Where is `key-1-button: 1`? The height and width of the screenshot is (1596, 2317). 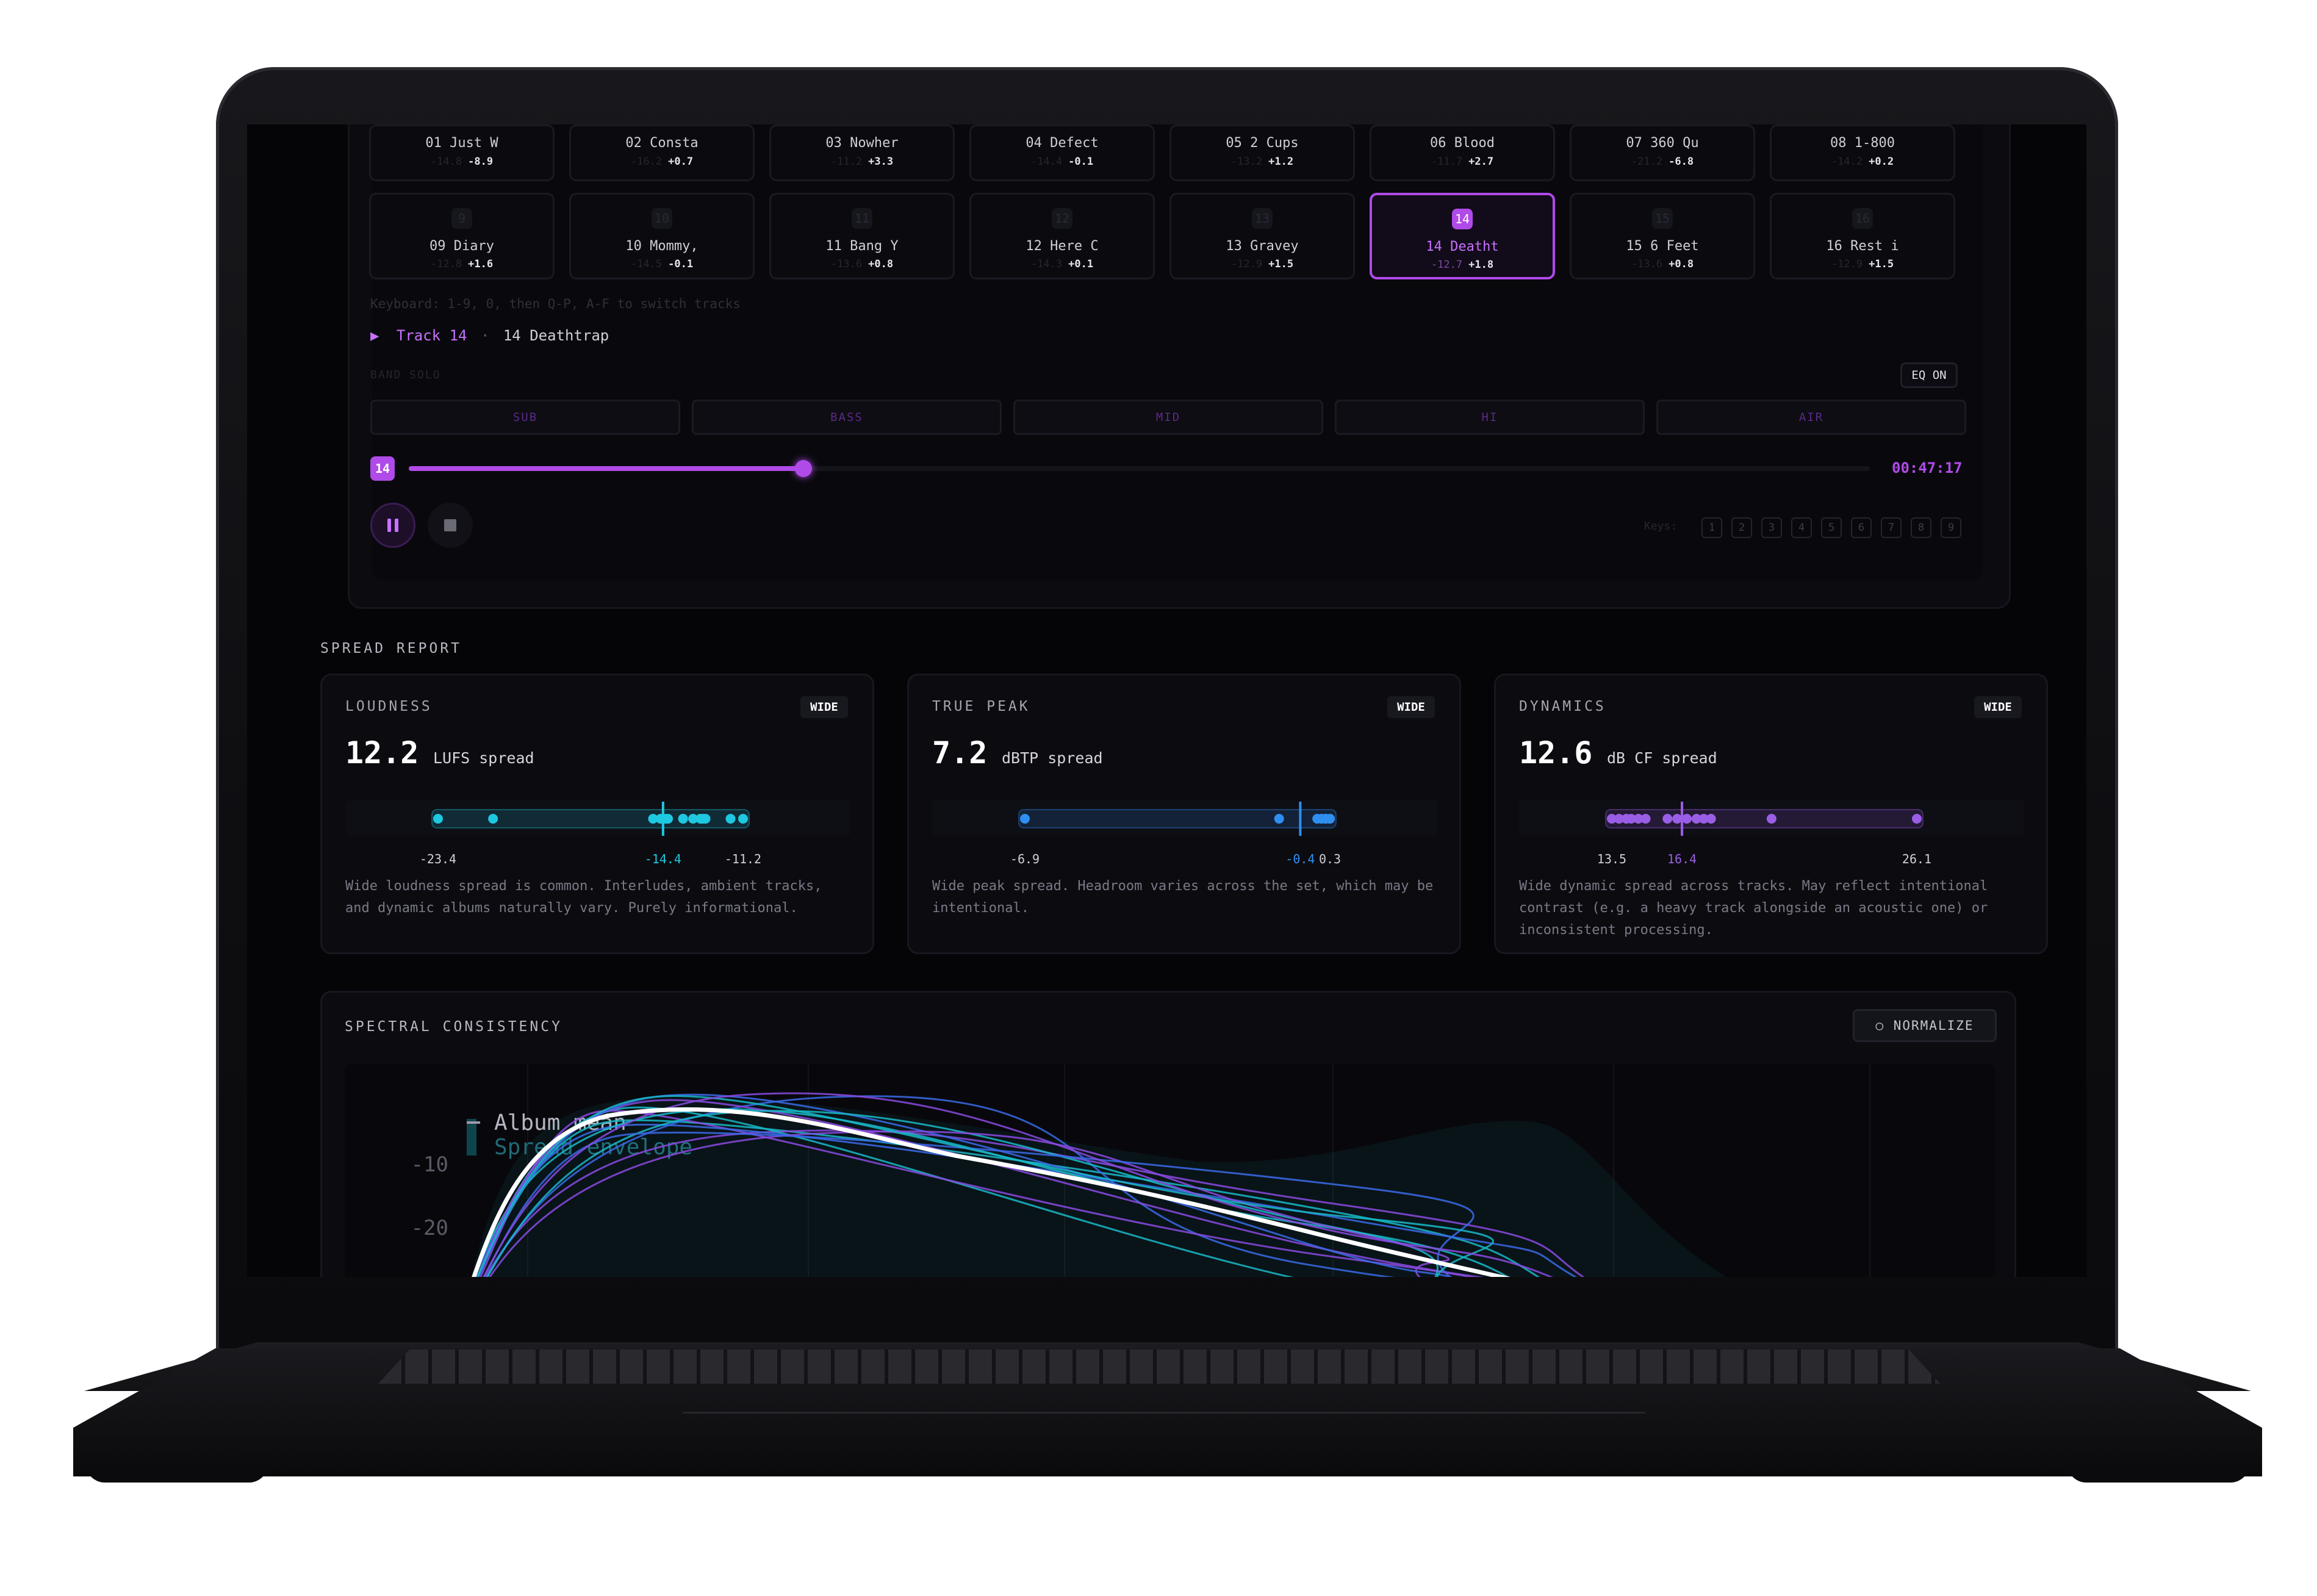
key-1-button: 1 is located at coordinates (1711, 527).